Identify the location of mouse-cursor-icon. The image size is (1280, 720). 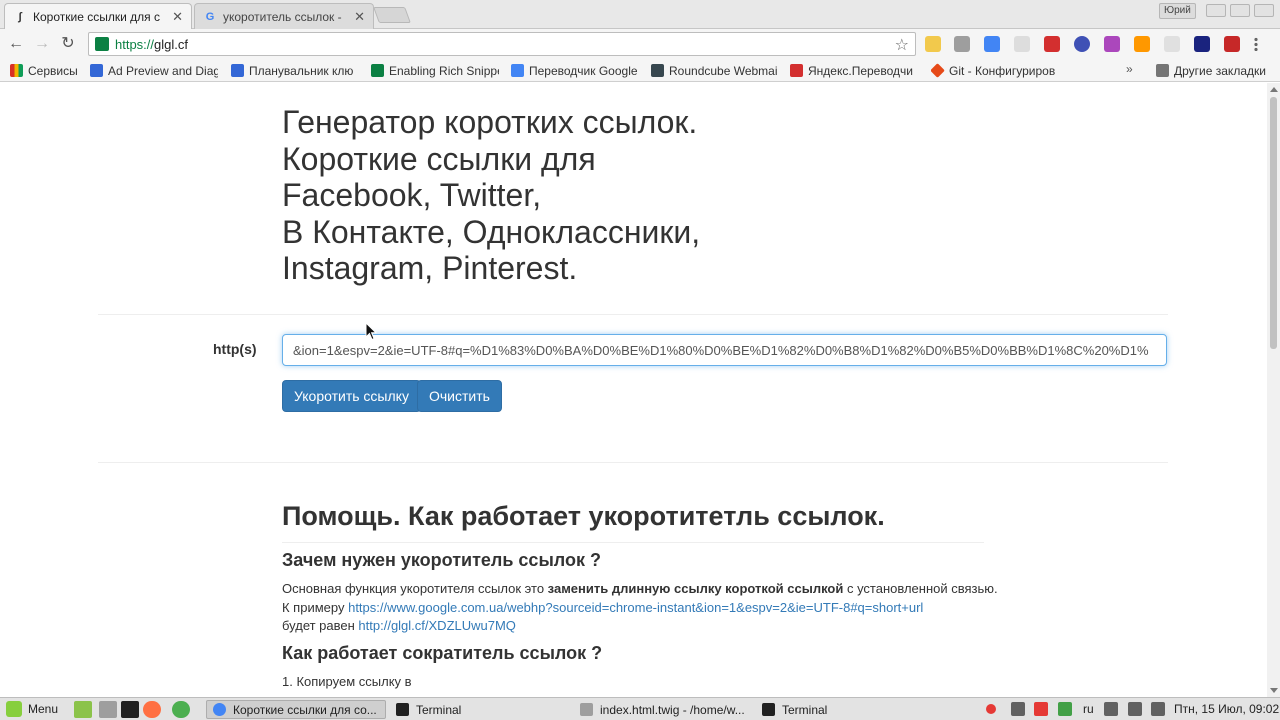
(371, 331).